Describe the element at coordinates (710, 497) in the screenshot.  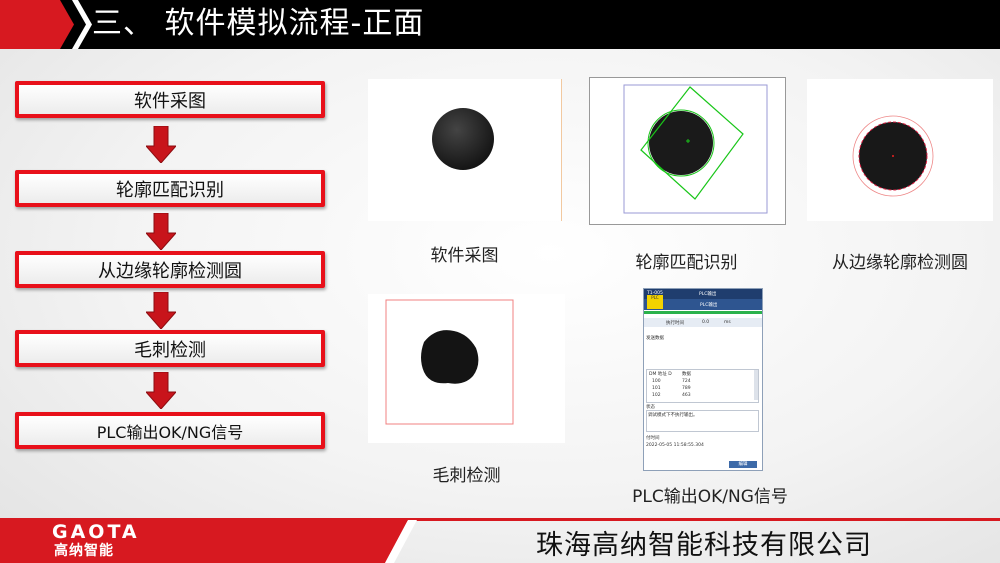
I see `caption-plc-output: PLC输出OK/NG信号` at that location.